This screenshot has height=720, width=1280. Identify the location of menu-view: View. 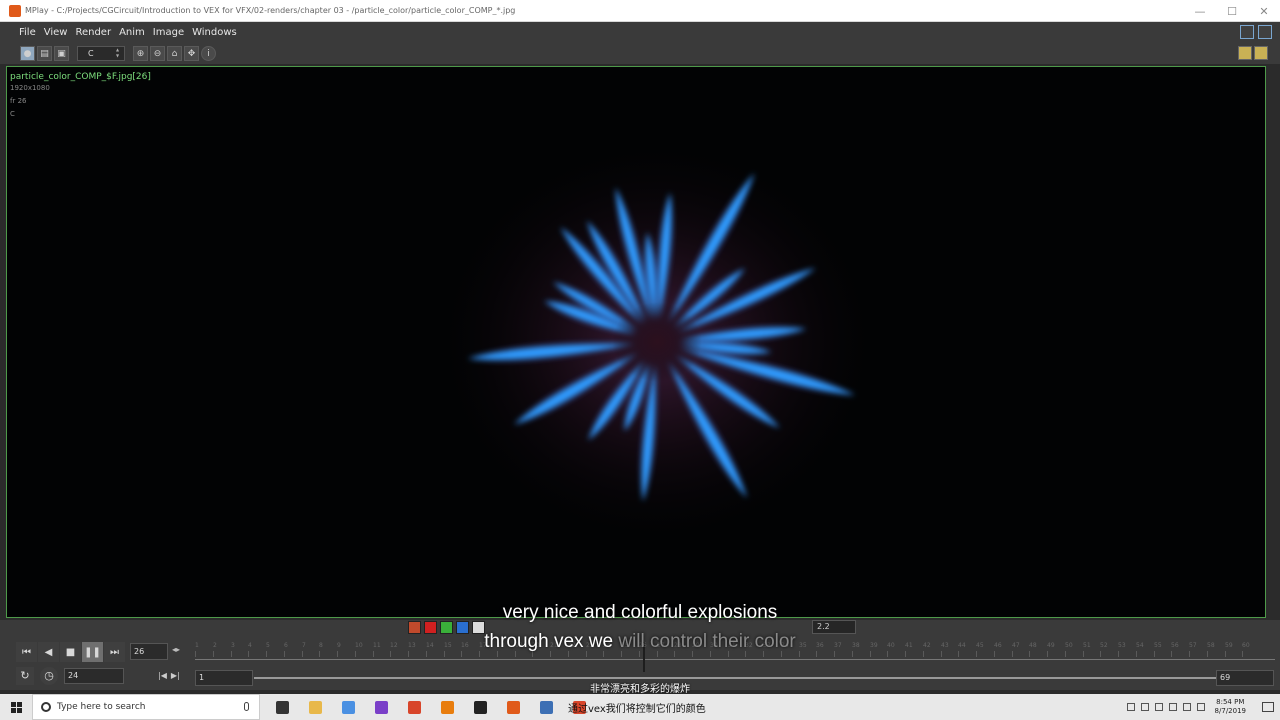
(56, 32).